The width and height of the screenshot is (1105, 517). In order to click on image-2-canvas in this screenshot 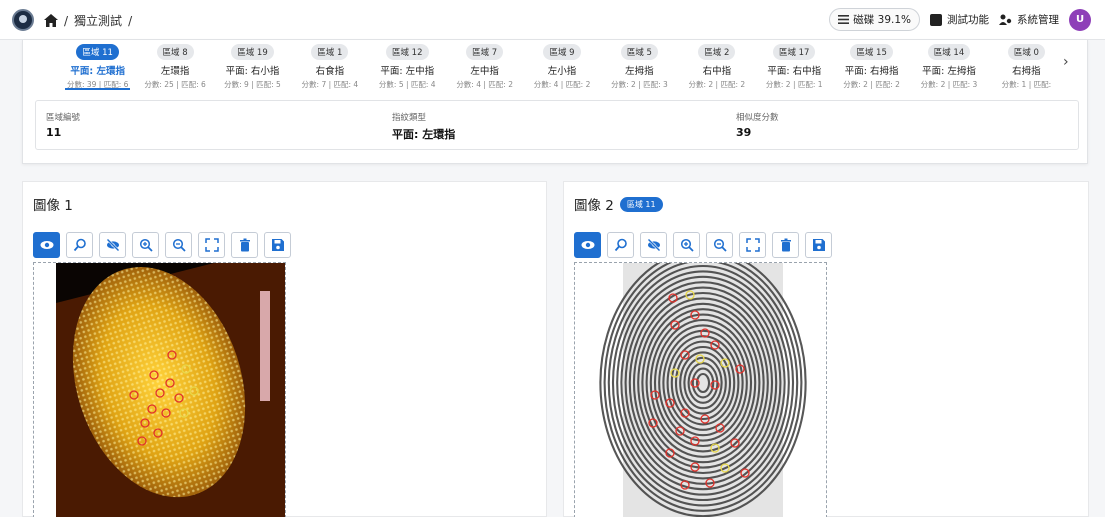, I will do `click(700, 389)`.